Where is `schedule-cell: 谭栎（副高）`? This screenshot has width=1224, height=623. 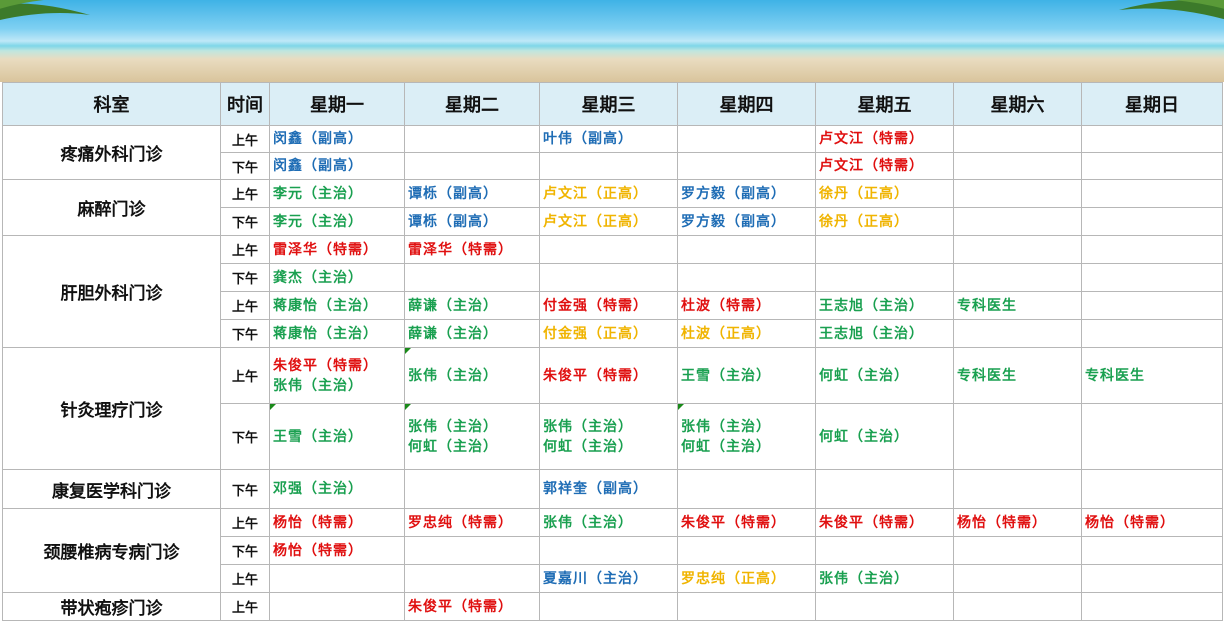
schedule-cell: 谭栎（副高） is located at coordinates (472, 221).